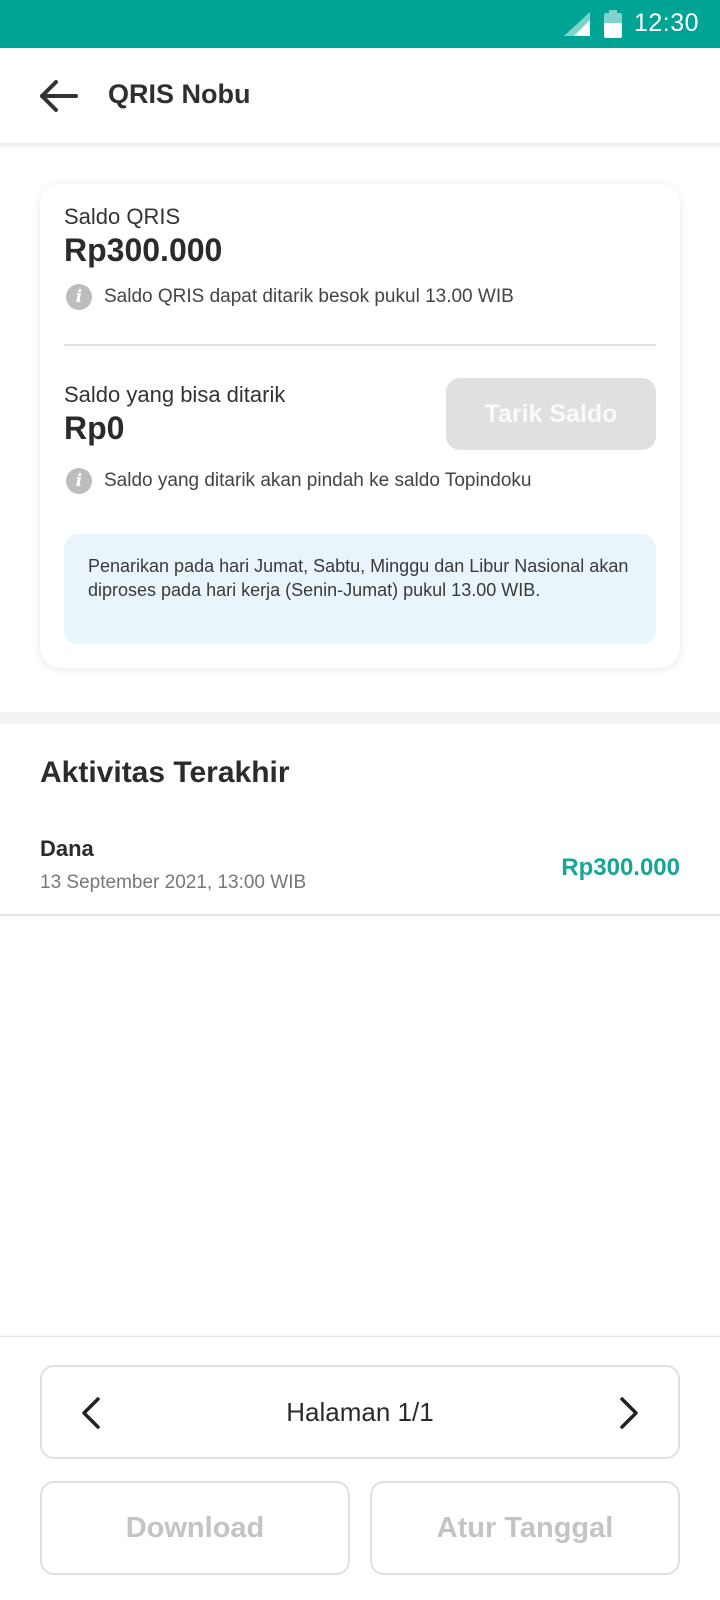  What do you see at coordinates (173, 882) in the screenshot?
I see `activity-date: 13 September 2021, 13:00 WIB` at bounding box center [173, 882].